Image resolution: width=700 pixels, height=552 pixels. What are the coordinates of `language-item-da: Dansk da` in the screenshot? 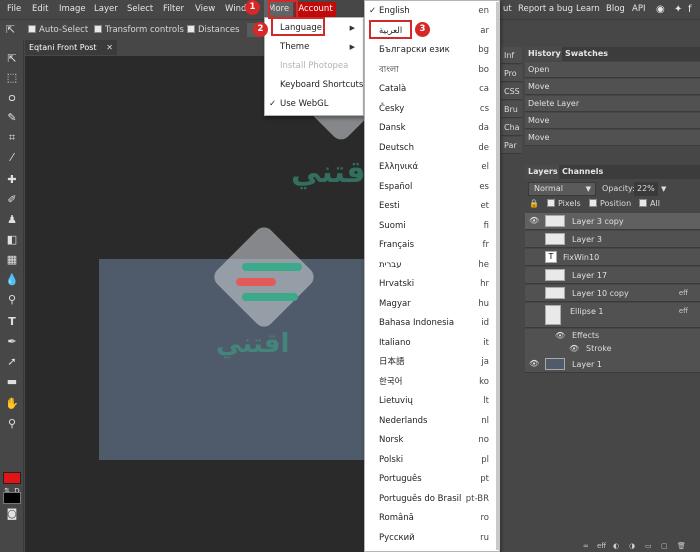 It's located at (432, 129).